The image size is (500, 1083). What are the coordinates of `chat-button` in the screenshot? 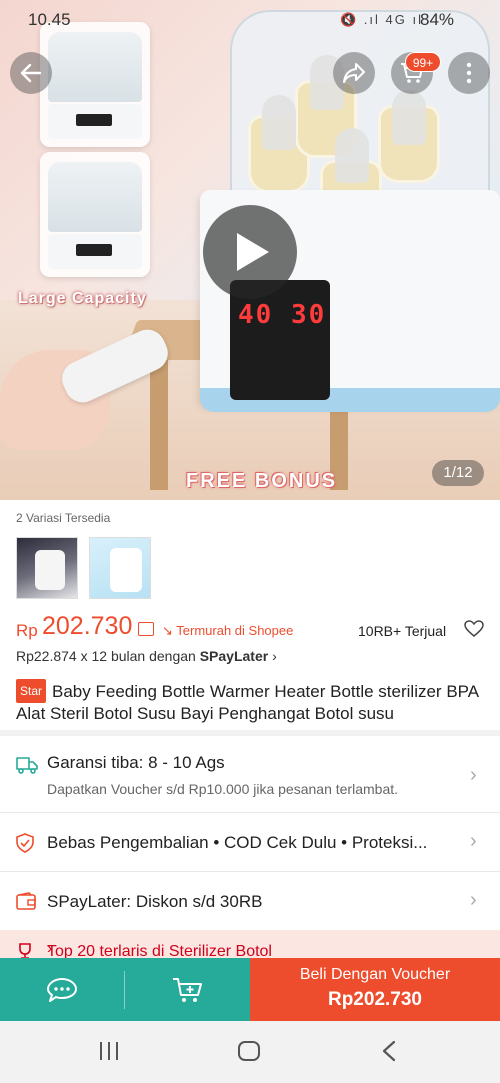 It's located at (62, 989).